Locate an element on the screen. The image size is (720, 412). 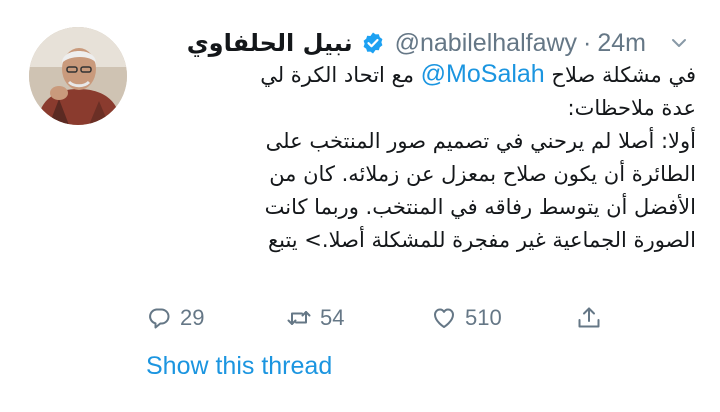
reply-icon is located at coordinates (159, 318).